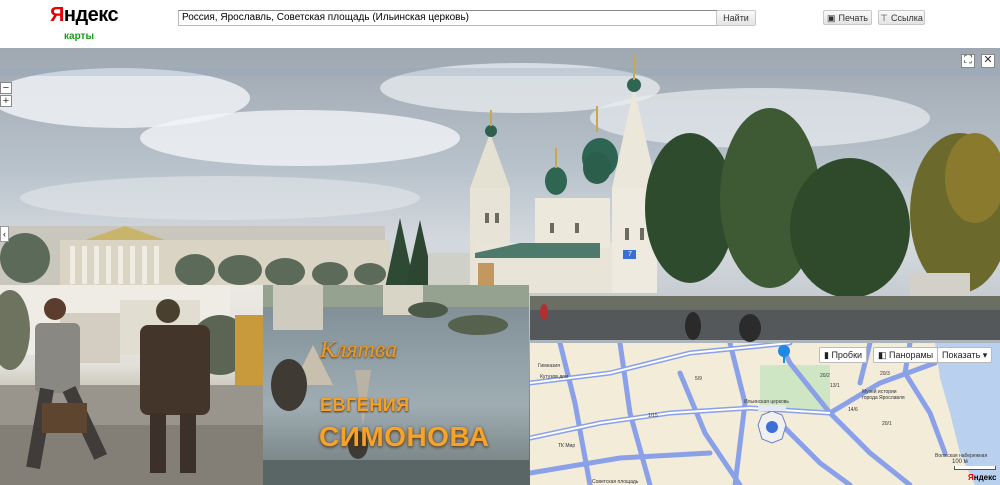 This screenshot has width=1000, height=485. What do you see at coordinates (853, 410) in the screenshot?
I see `map-label: 14/6` at bounding box center [853, 410].